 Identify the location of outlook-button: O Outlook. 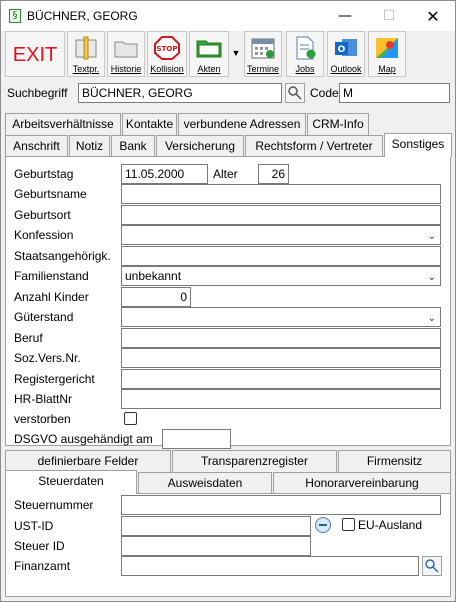
(346, 54).